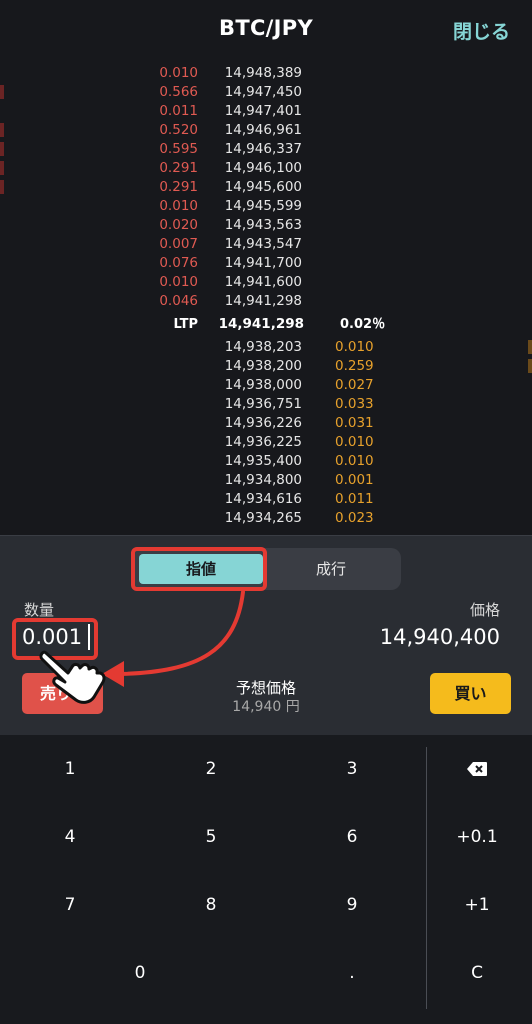 The height and width of the screenshot is (1024, 532). Describe the element at coordinates (258, 423) in the screenshot. I see `bid-price: 14,936,226` at that location.